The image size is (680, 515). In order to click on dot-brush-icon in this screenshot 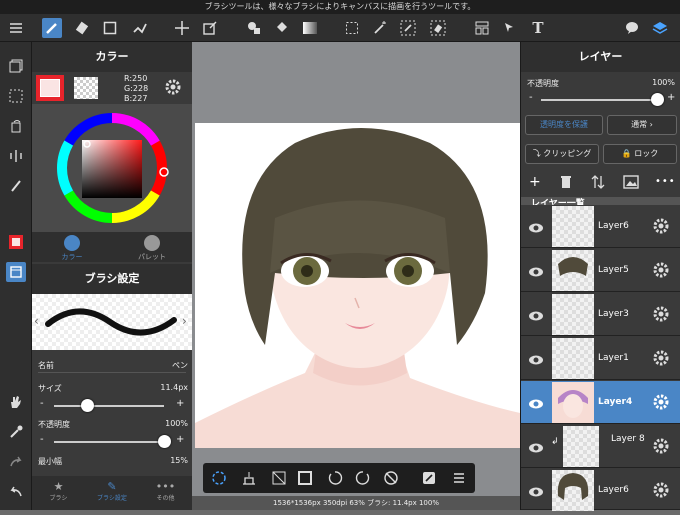, I will do `click(140, 28)`.